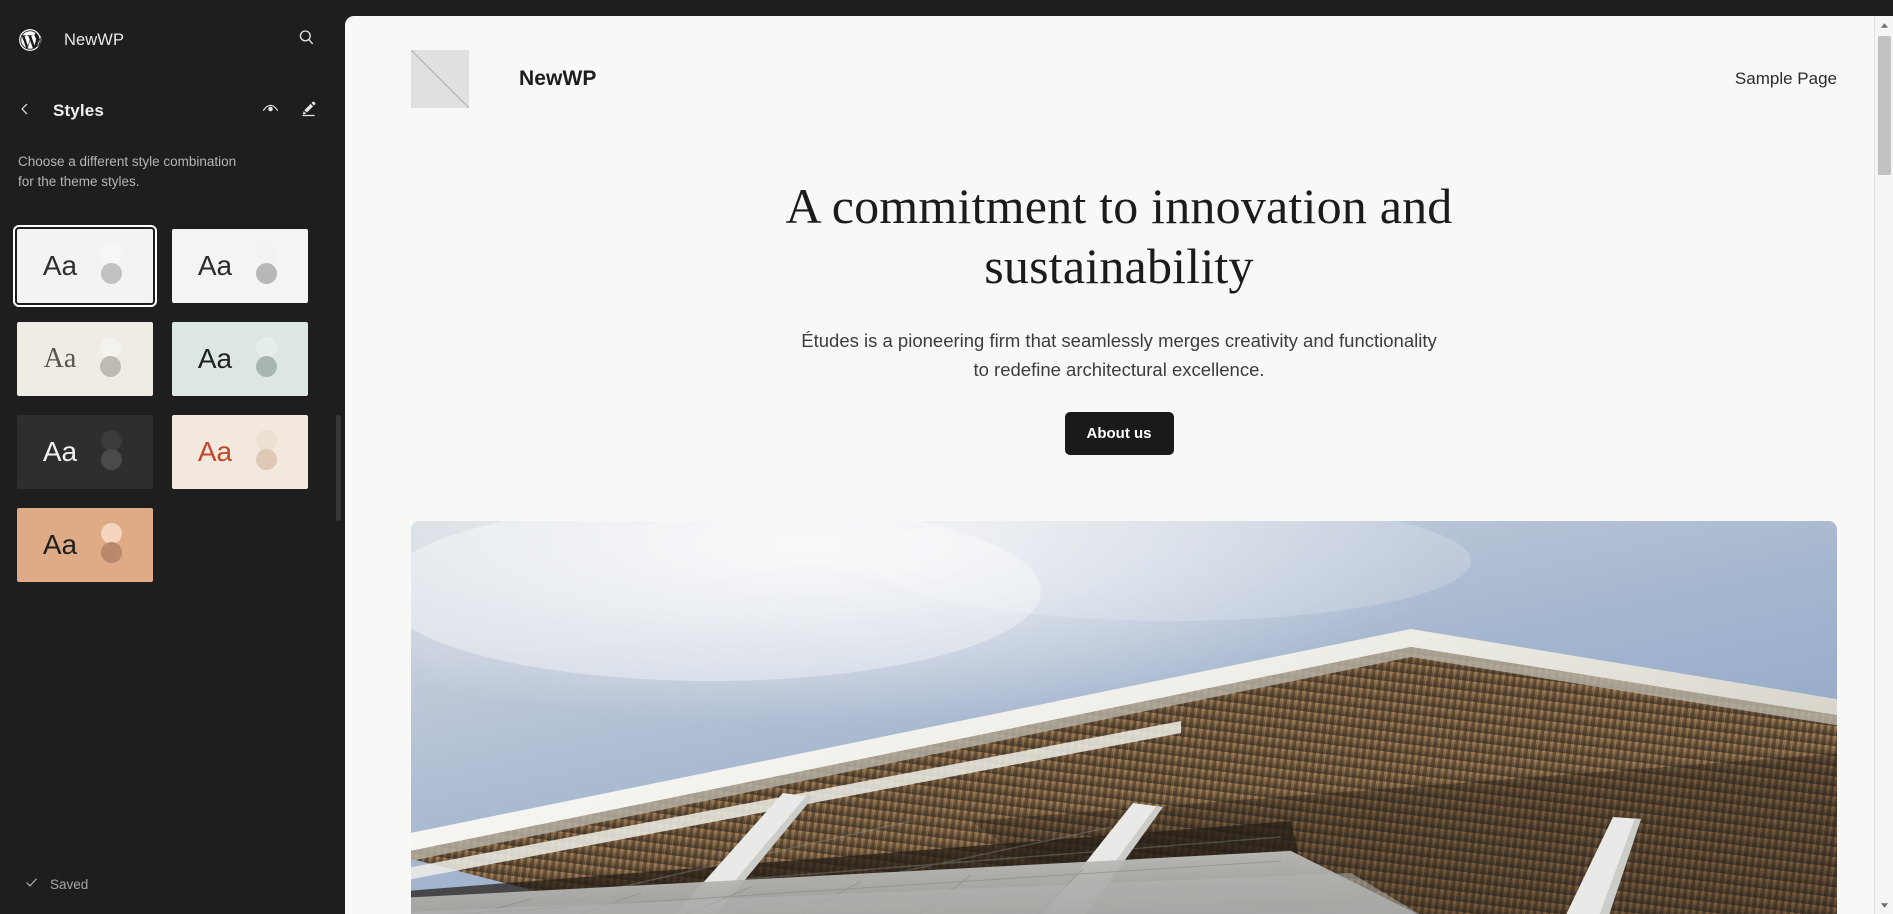 The height and width of the screenshot is (914, 1893). What do you see at coordinates (172, 40) in the screenshot?
I see `sidebar-topbar: NewWP` at bounding box center [172, 40].